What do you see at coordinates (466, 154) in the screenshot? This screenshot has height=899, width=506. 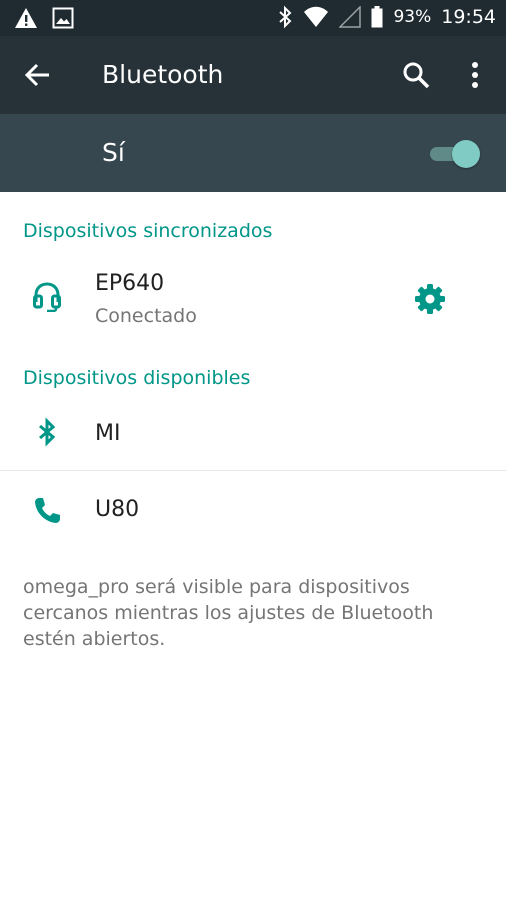 I see `toggle-thumb` at bounding box center [466, 154].